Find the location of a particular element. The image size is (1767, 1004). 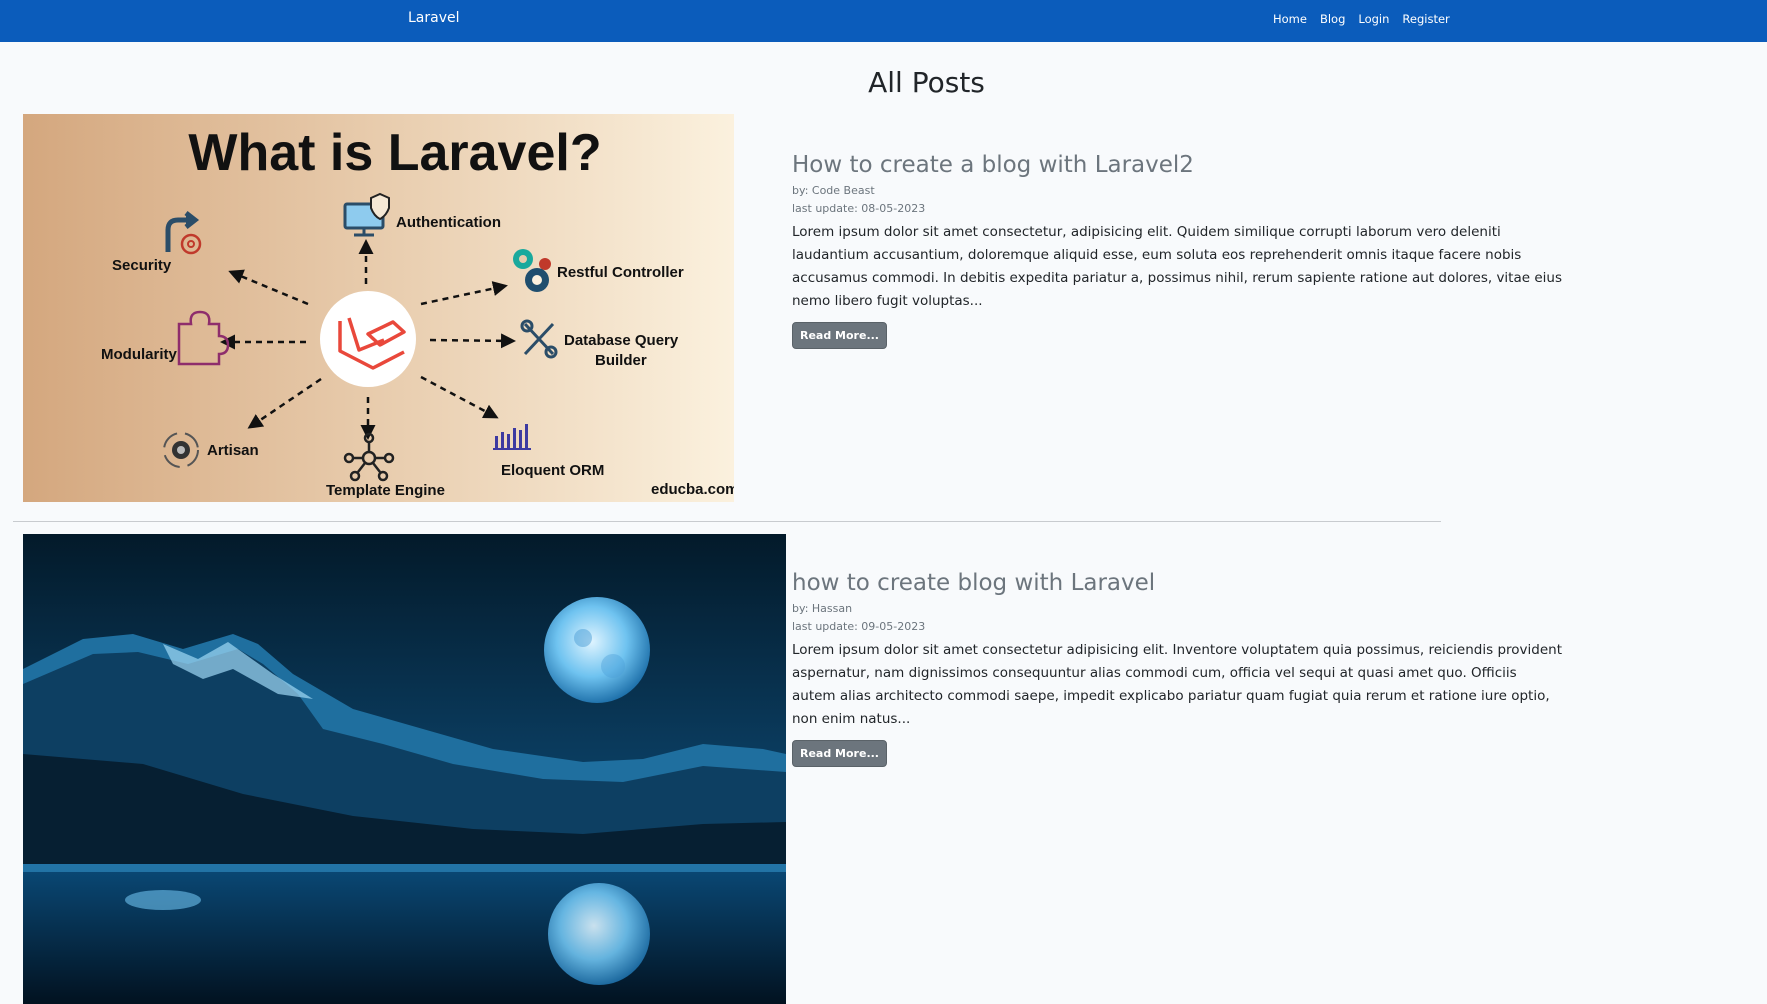

page-title: All Posts is located at coordinates (926, 82).